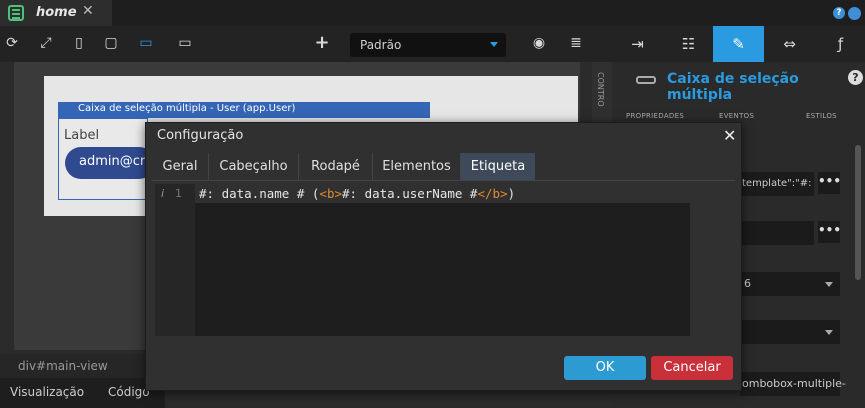 This screenshot has height=408, width=865. I want to click on tab-rodape: Rodapé, so click(336, 167).